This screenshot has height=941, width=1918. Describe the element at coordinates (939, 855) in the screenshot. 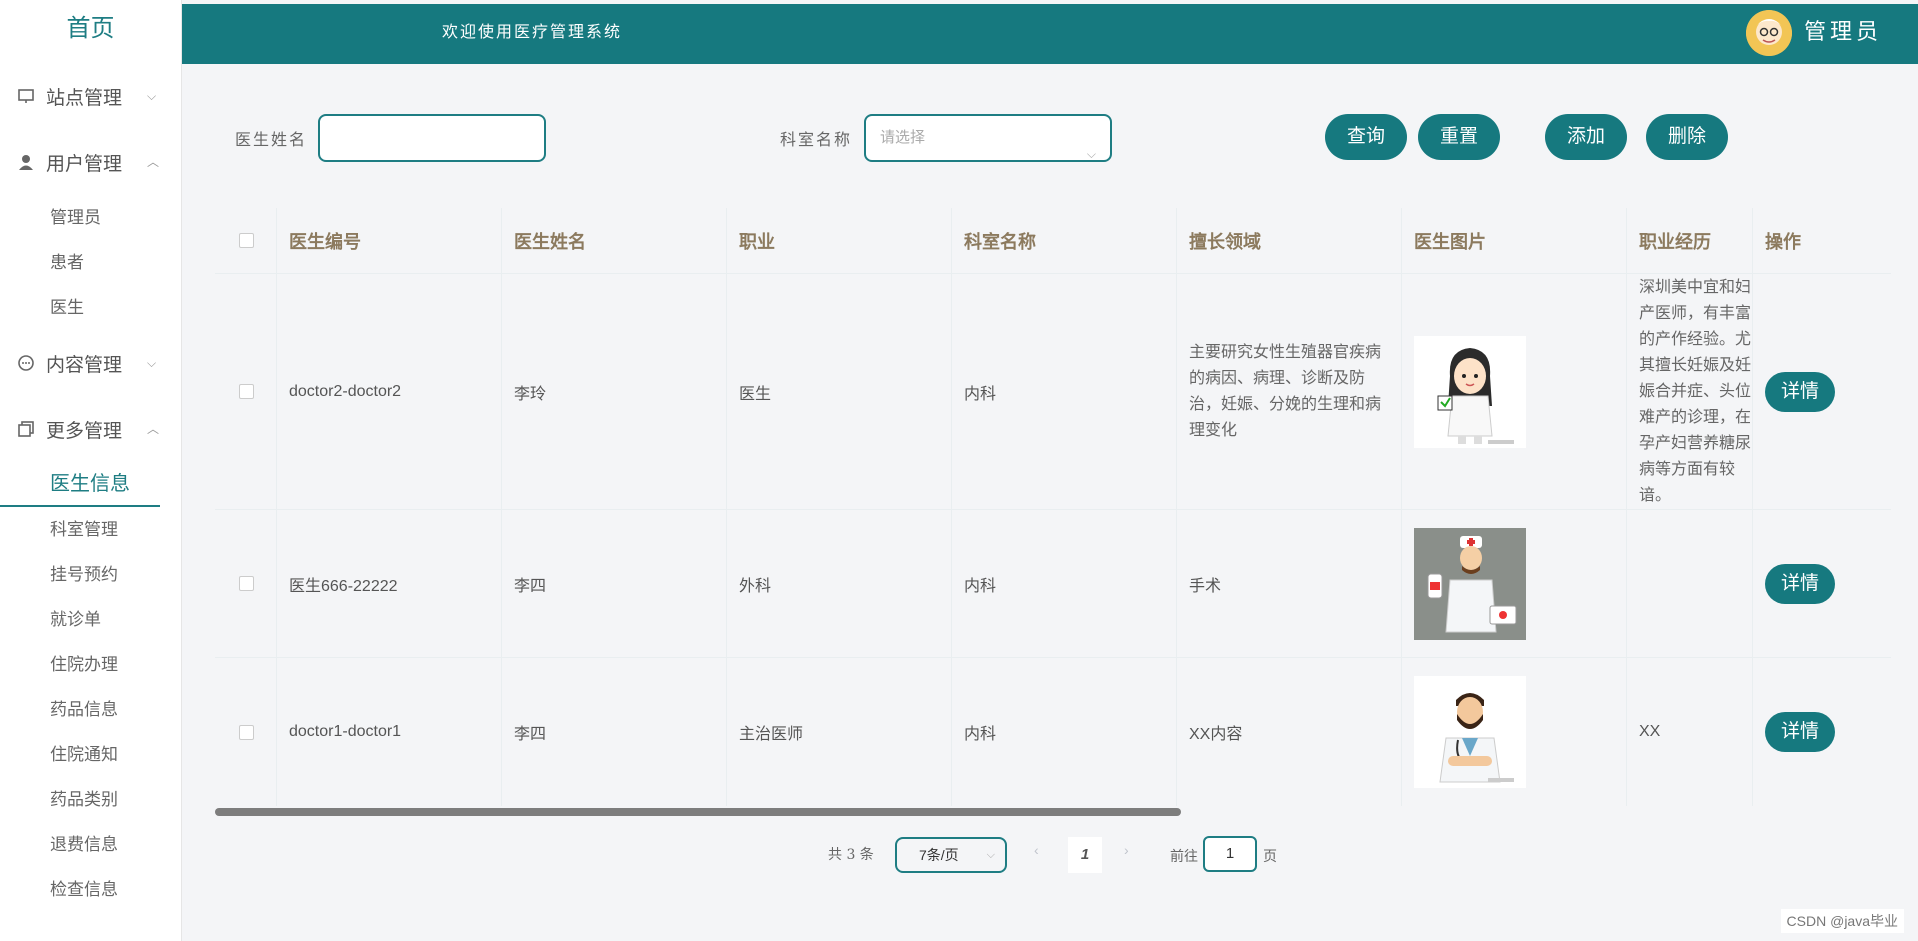

I see `page-size-value: 7条/页` at that location.